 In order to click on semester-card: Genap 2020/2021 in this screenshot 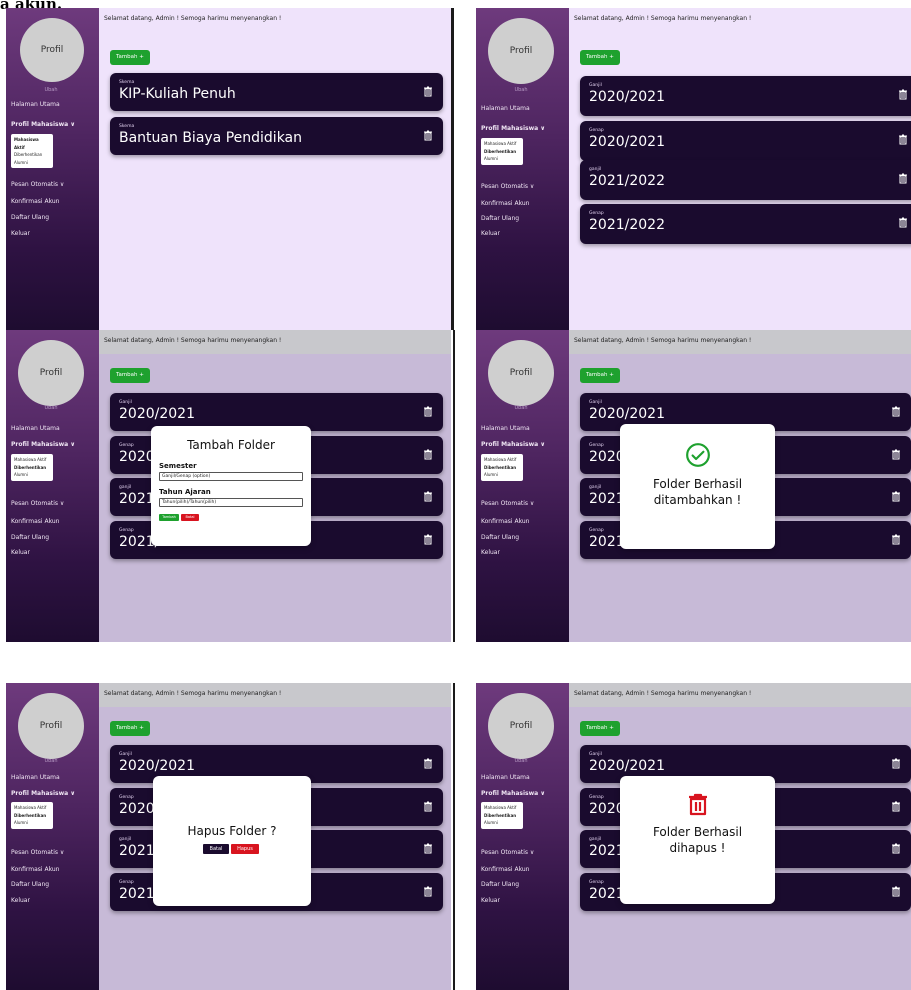, I will do `click(745, 141)`.